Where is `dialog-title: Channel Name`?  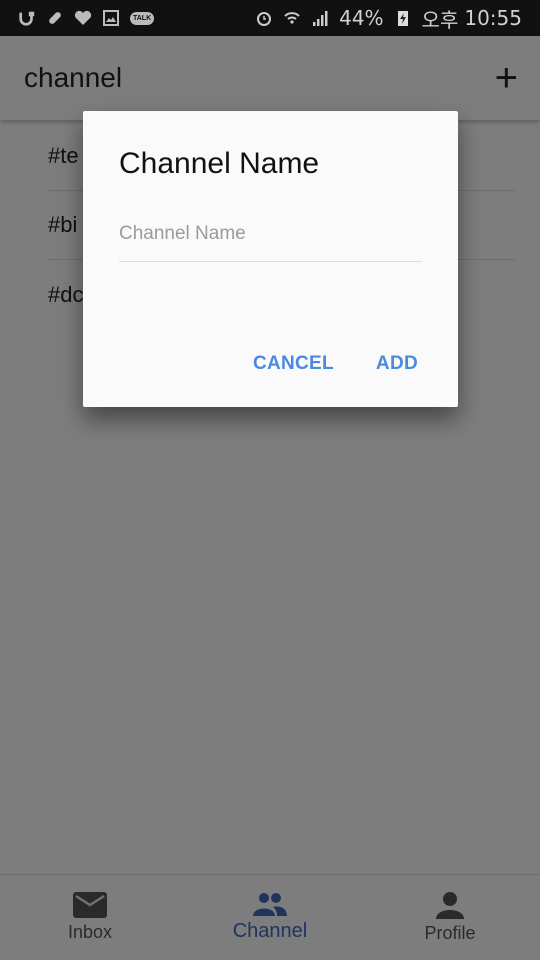 dialog-title: Channel Name is located at coordinates (219, 163).